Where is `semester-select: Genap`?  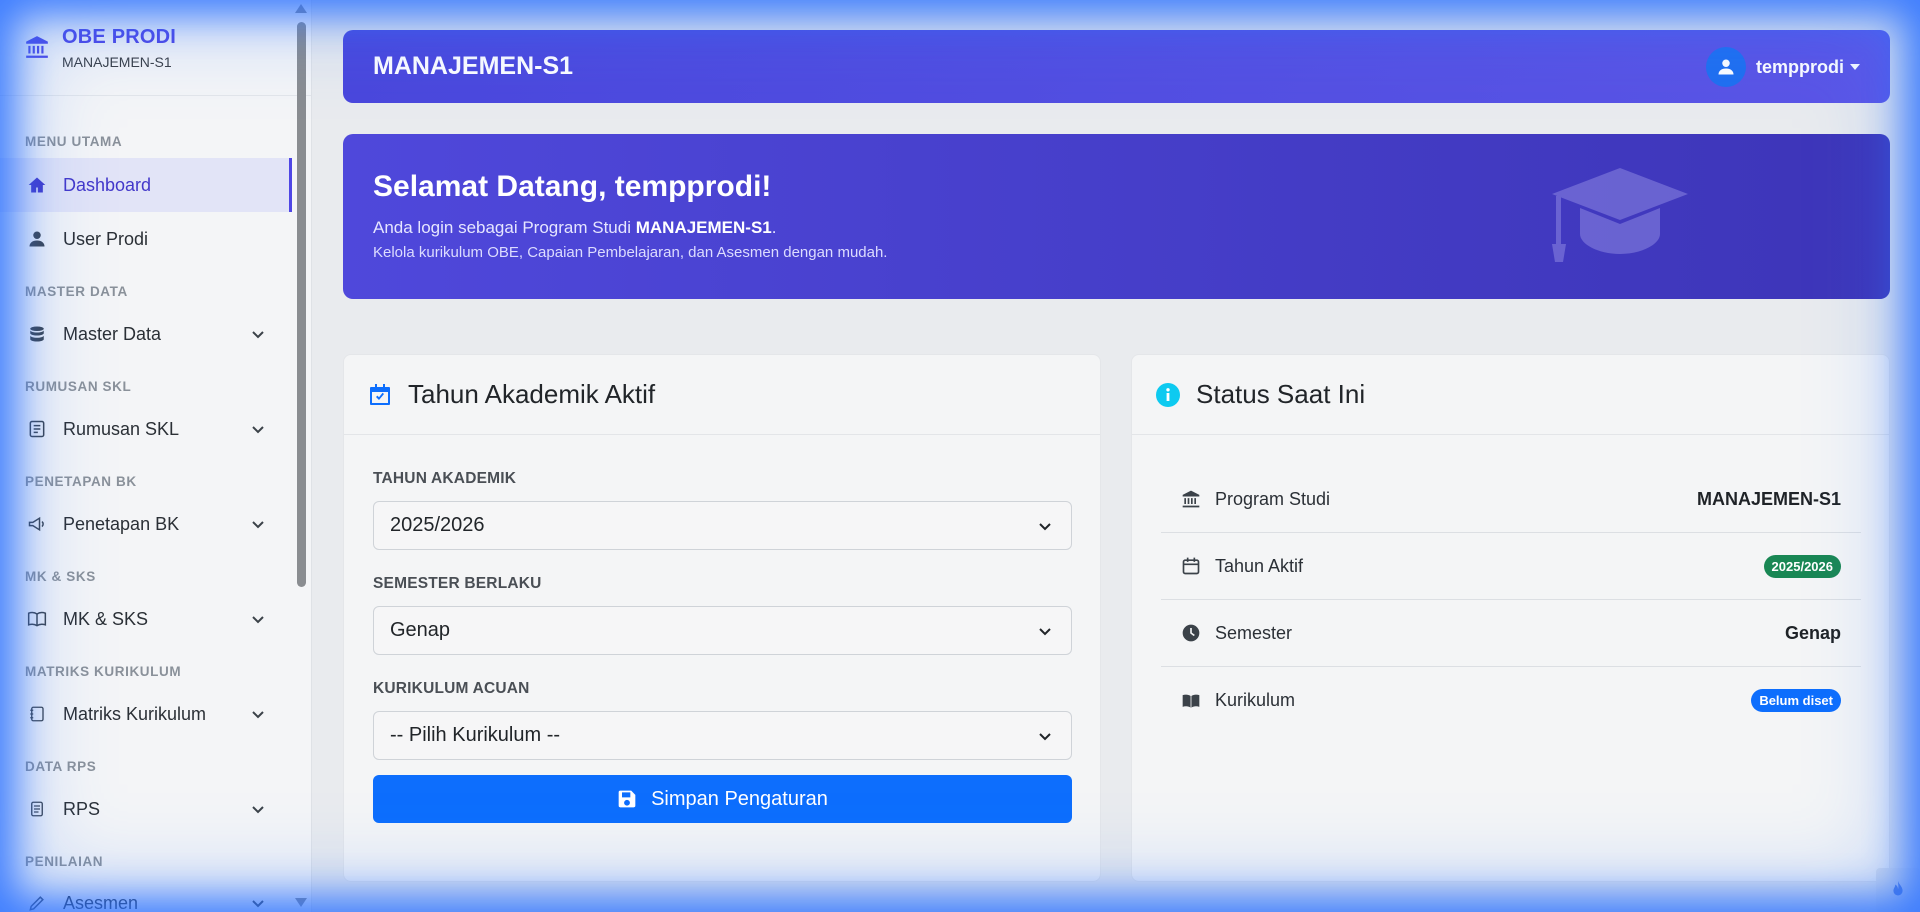
semester-select: Genap is located at coordinates (722, 630).